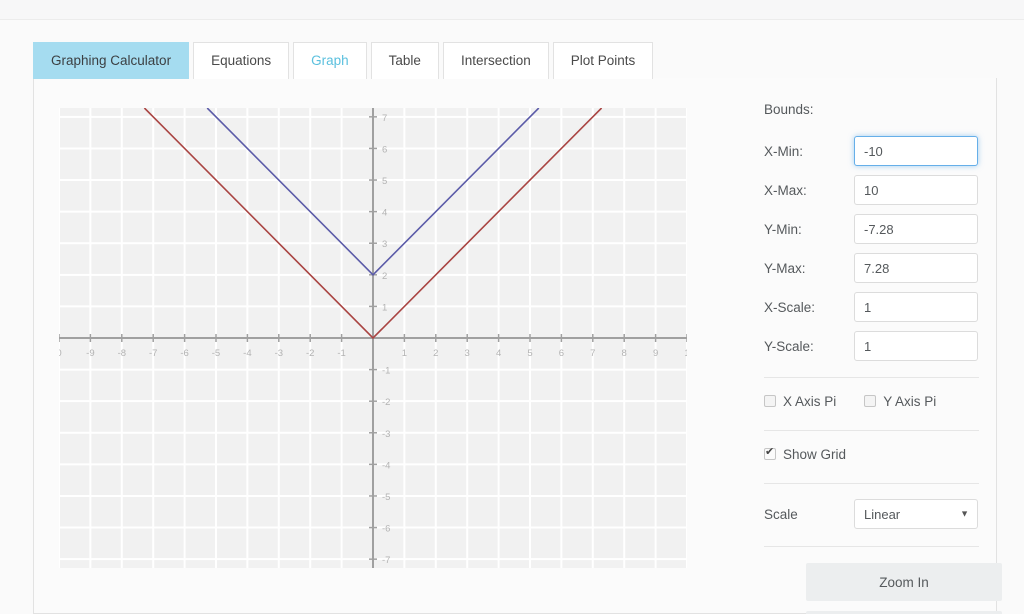  Describe the element at coordinates (784, 151) in the screenshot. I see `x-min-label: X-Min:` at that location.